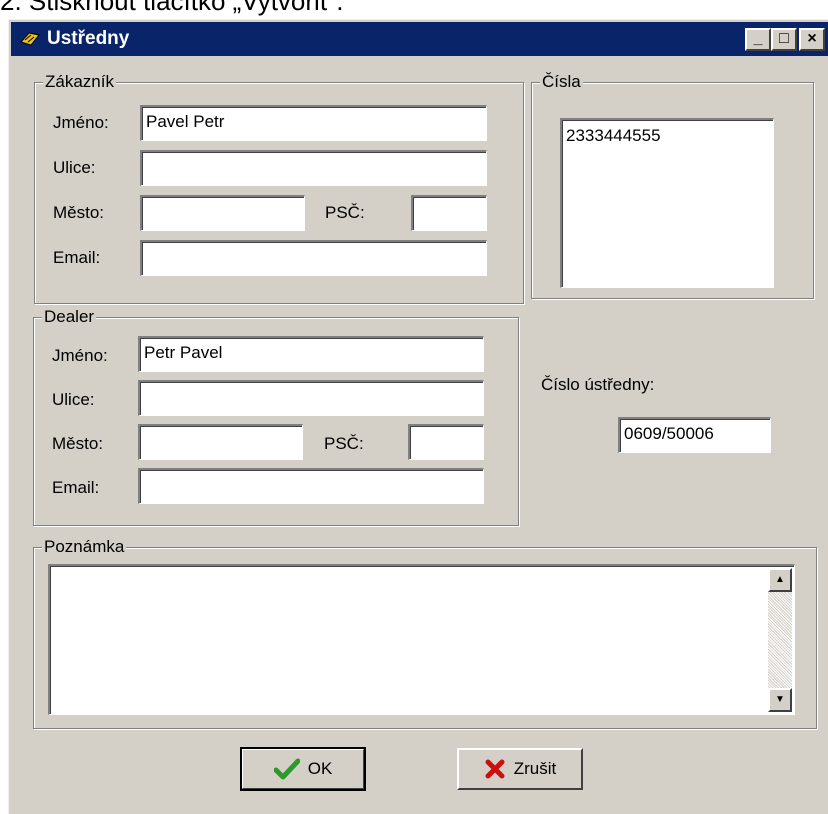 The height and width of the screenshot is (814, 828). What do you see at coordinates (446, 442) in the screenshot?
I see `dealer-psc-field` at bounding box center [446, 442].